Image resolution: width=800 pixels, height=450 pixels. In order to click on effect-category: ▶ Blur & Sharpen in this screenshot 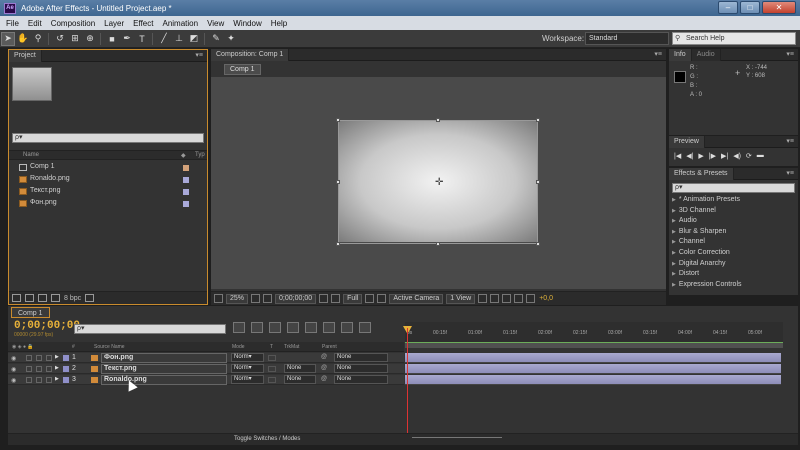, I will do `click(707, 233)`.